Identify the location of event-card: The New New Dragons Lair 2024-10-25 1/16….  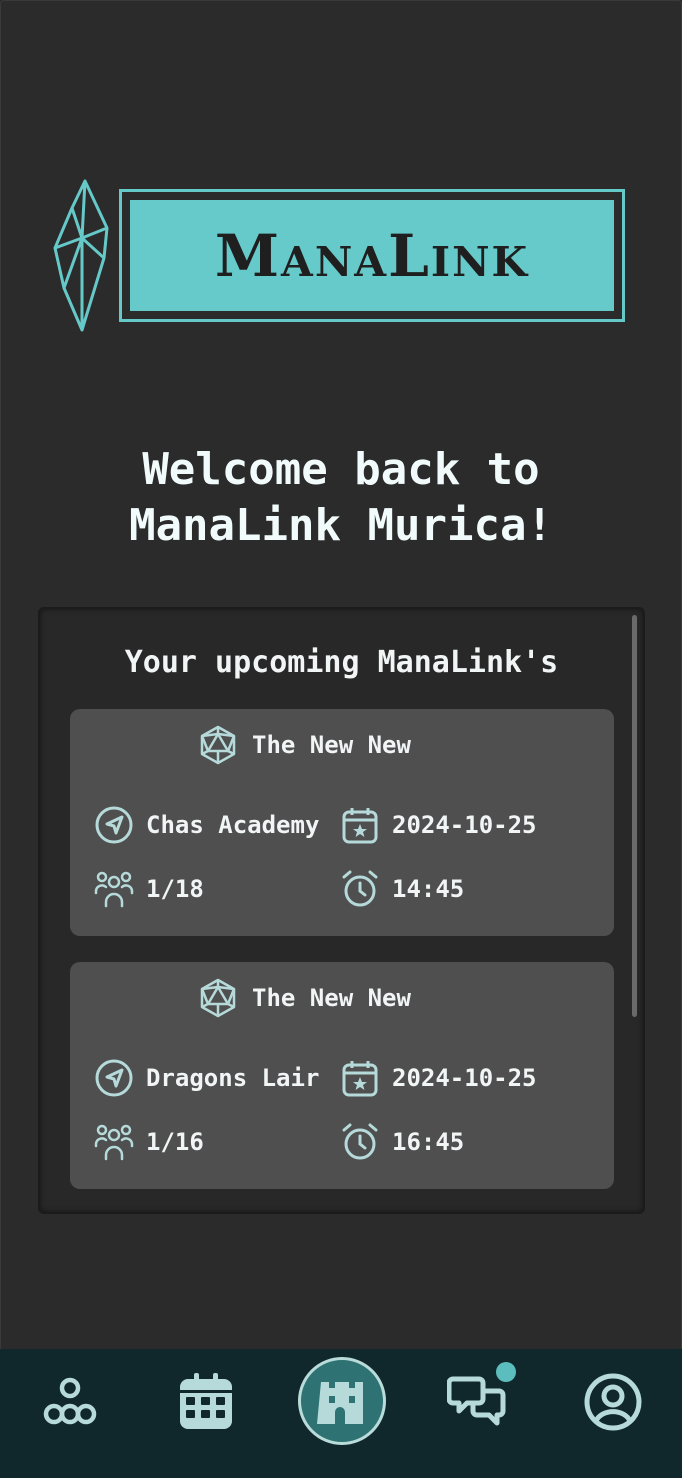
(342, 1075).